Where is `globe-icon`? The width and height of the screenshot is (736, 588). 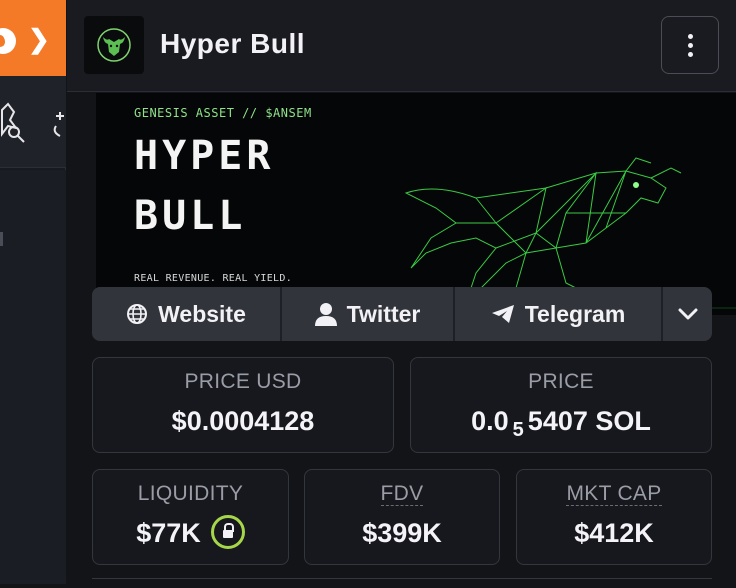
globe-icon is located at coordinates (137, 314).